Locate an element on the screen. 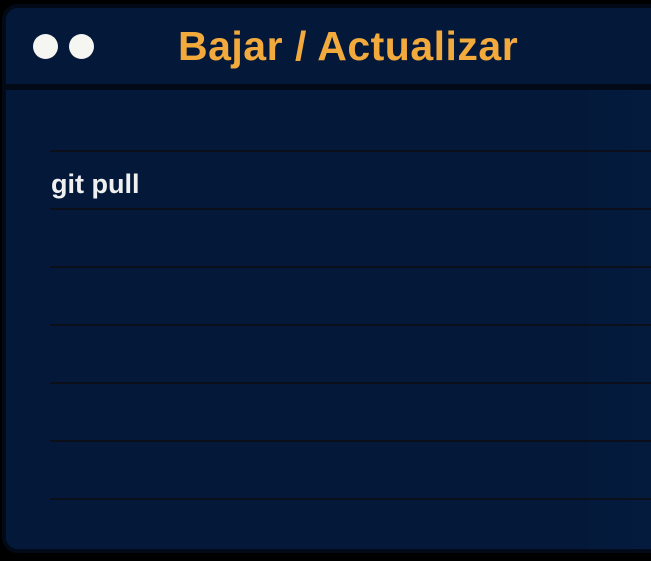  command-text: git pull is located at coordinates (95, 184).